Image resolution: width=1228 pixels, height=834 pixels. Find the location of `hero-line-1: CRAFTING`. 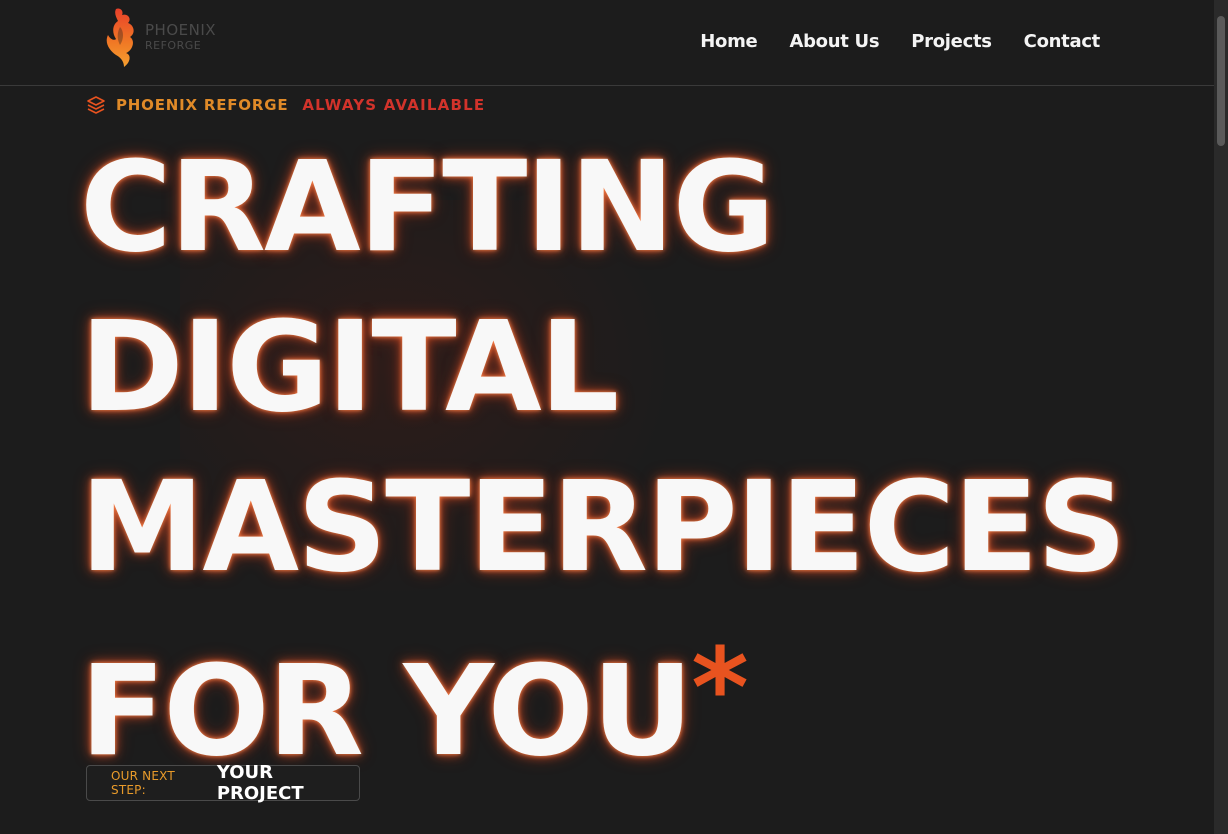

hero-line-1: CRAFTING is located at coordinates (427, 207).